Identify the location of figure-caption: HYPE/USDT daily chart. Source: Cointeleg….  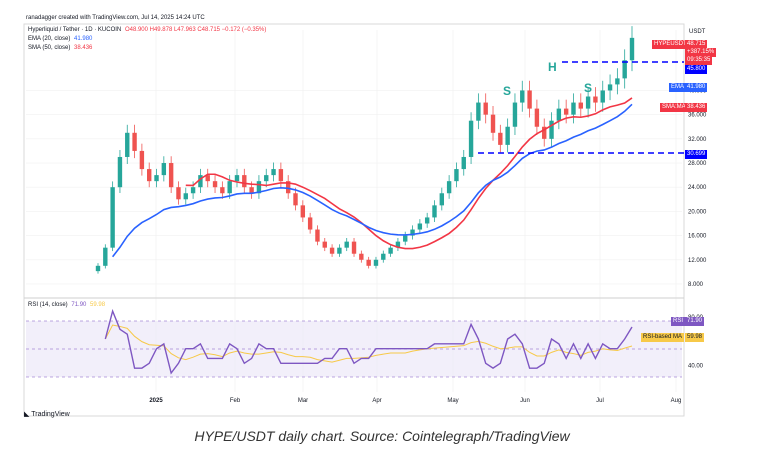
(382, 436).